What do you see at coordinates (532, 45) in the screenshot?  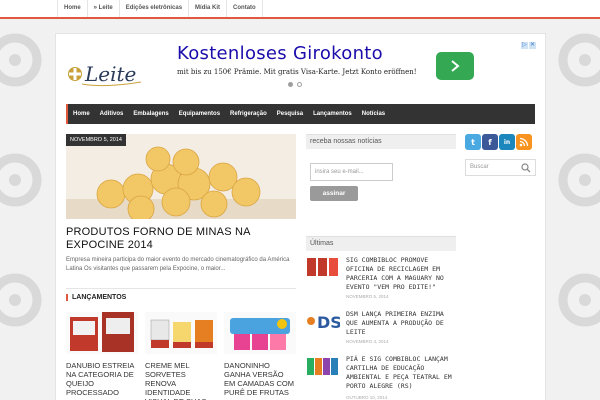 I see `ad-close-icon: ✕` at bounding box center [532, 45].